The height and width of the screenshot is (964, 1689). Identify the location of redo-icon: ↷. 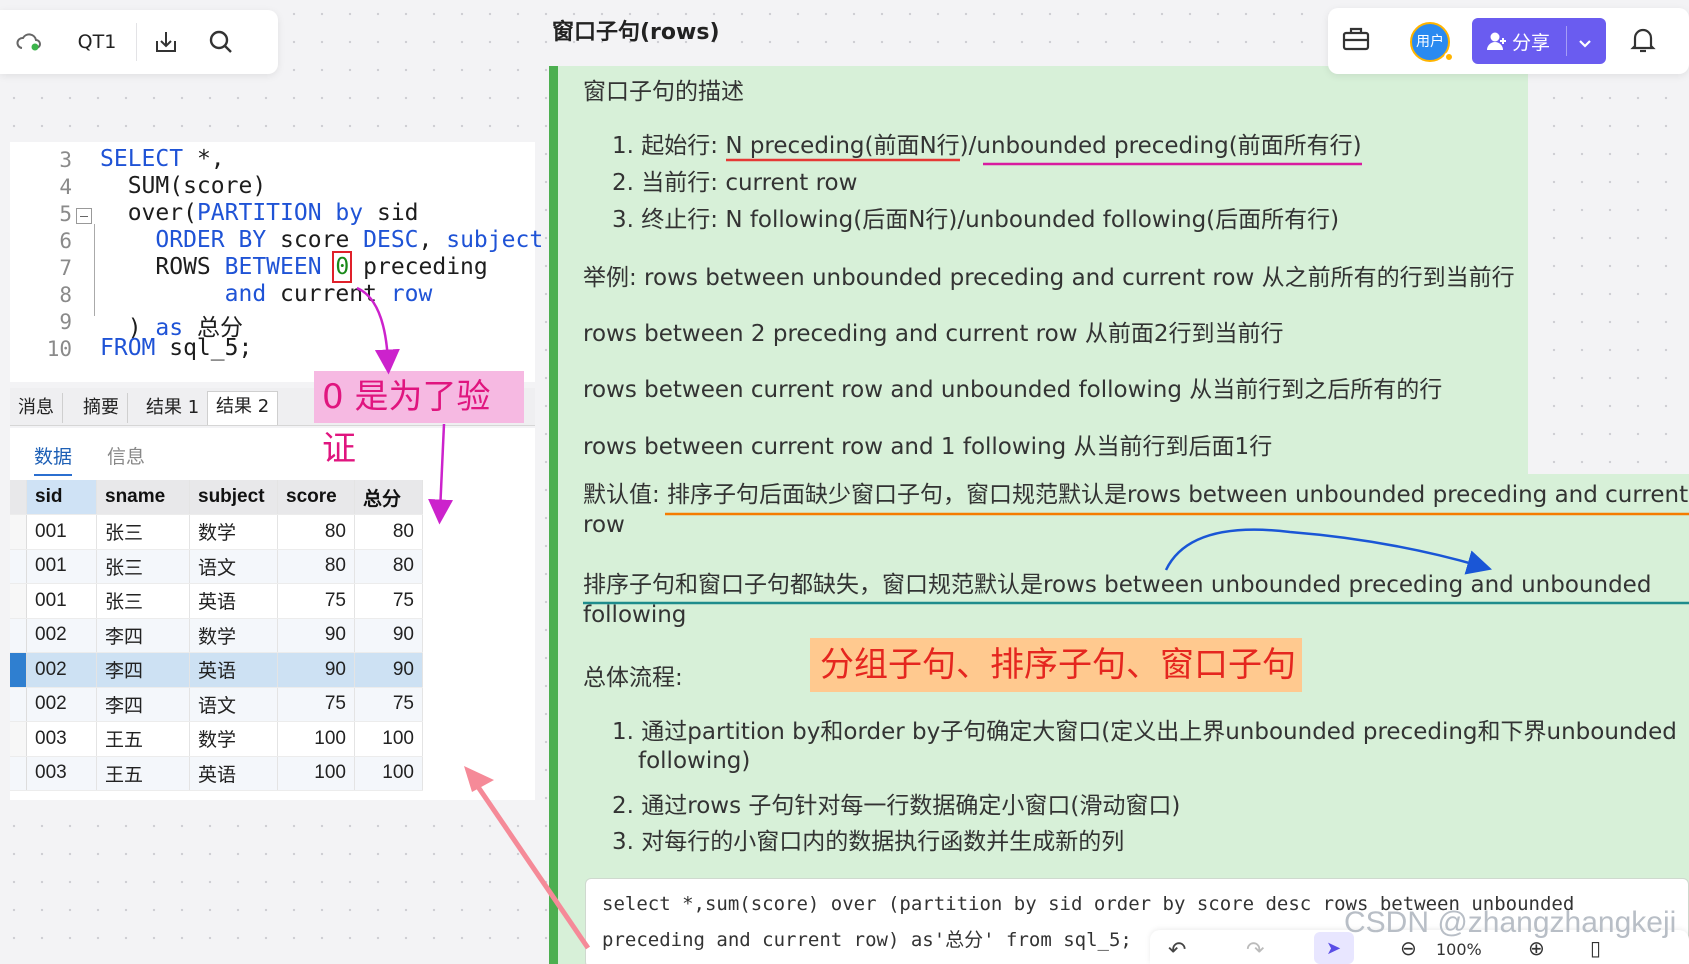
(1255, 950).